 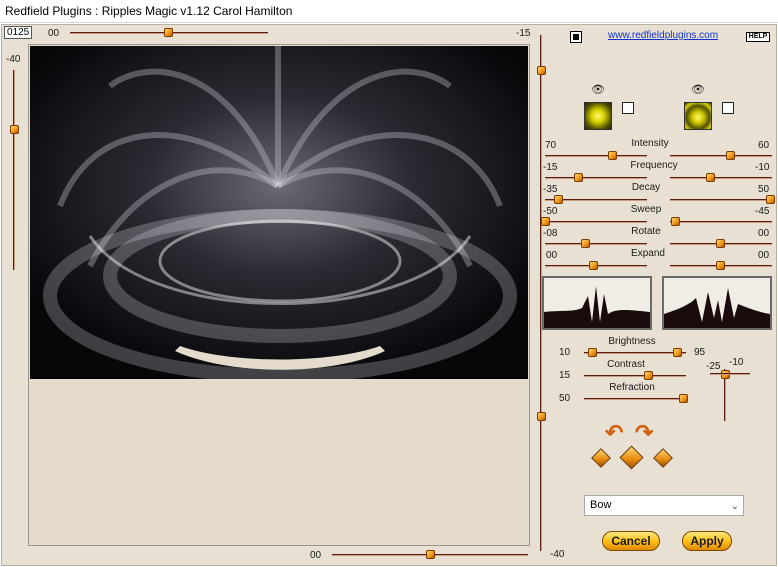 I want to click on refraction-slider, so click(x=635, y=399).